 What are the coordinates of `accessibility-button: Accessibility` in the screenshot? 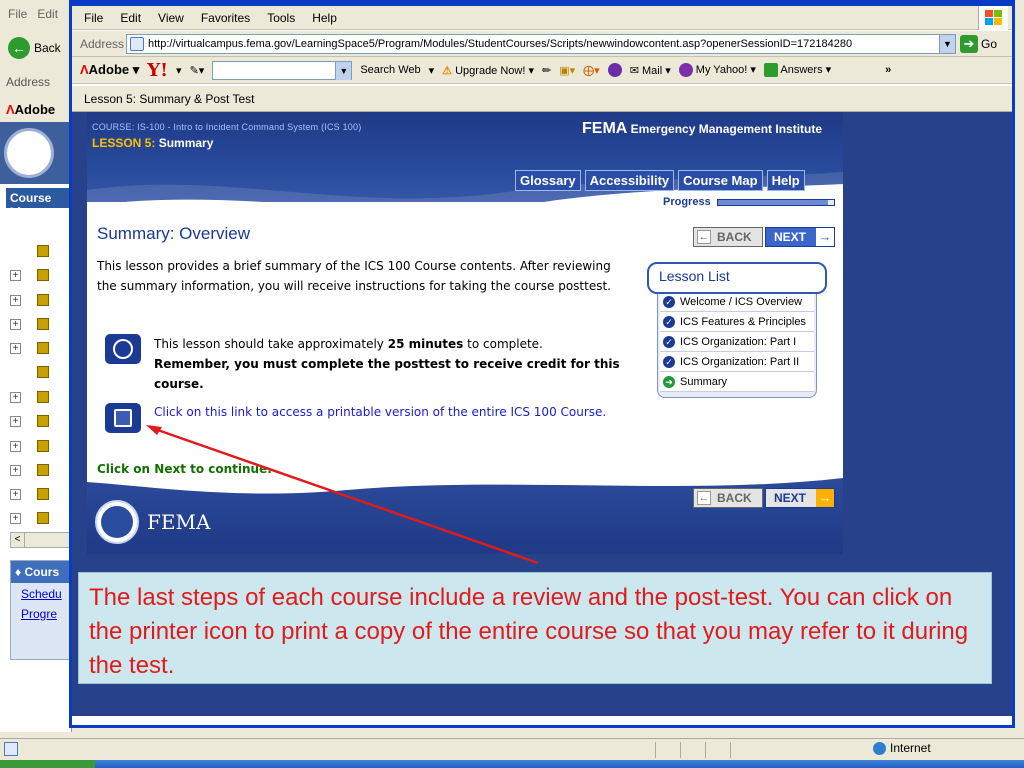 It's located at (629, 180).